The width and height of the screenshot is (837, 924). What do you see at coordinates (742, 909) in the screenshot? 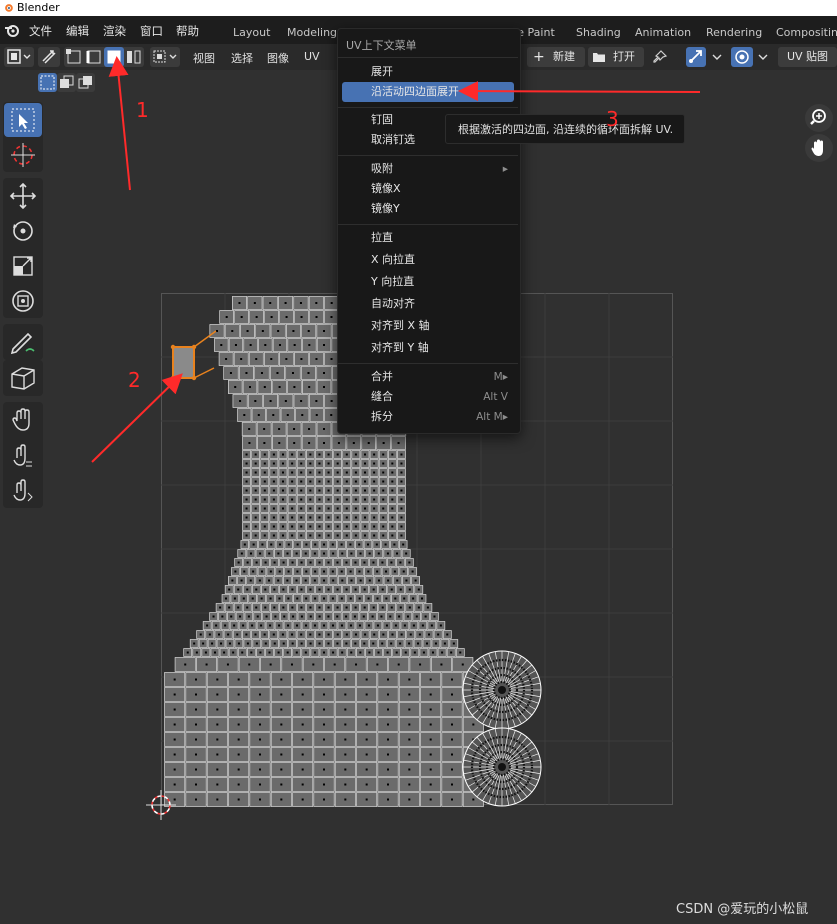
I see `watermark: CSDN @爱玩的小松鼠` at bounding box center [742, 909].